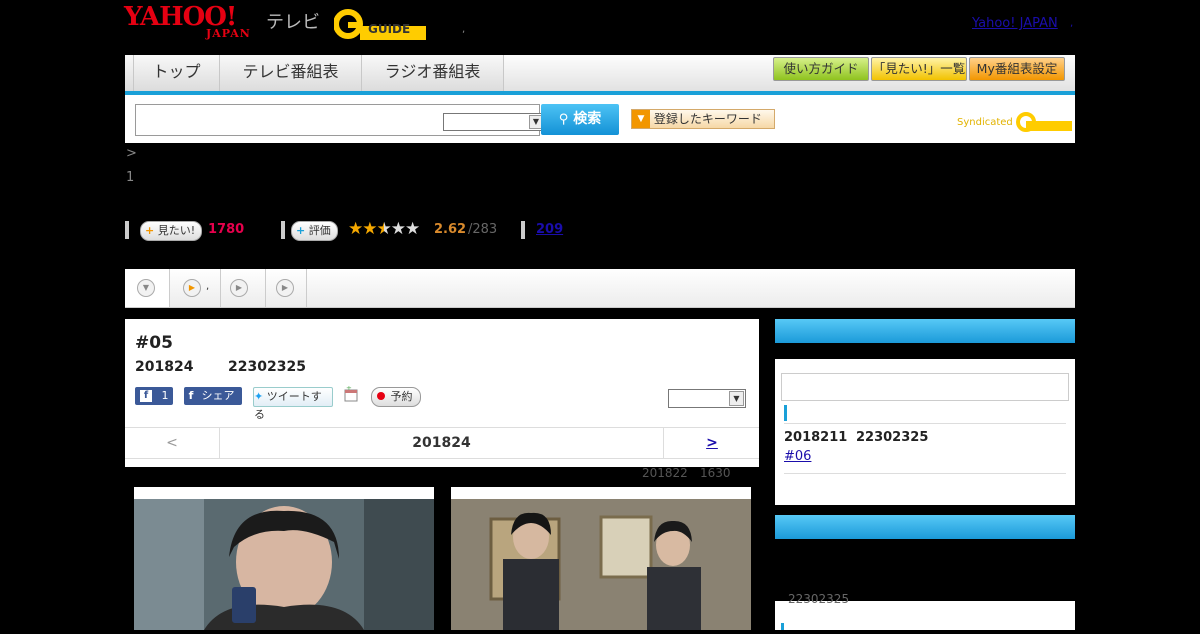 This screenshot has width=1200, height=634. What do you see at coordinates (1017, 69) in the screenshot?
I see `my-schedule-button: My番組表設定` at bounding box center [1017, 69].